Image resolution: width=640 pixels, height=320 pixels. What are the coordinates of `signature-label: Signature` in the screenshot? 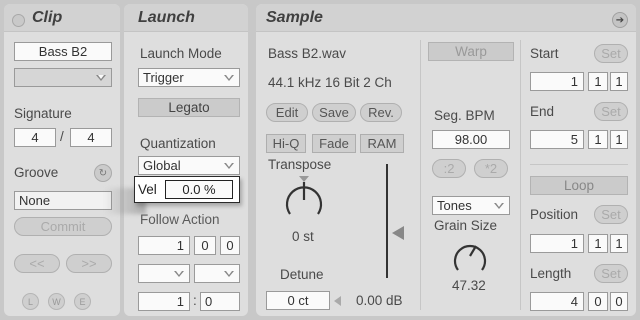 It's located at (43, 113).